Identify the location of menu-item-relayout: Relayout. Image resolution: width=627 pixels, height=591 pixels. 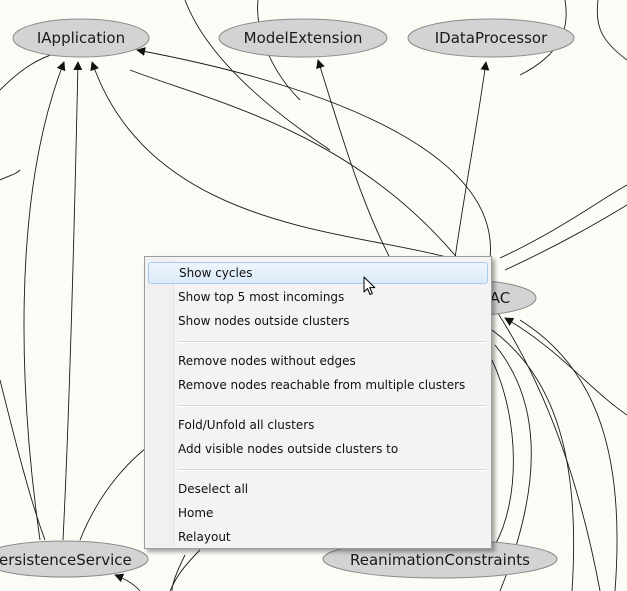
(318, 537).